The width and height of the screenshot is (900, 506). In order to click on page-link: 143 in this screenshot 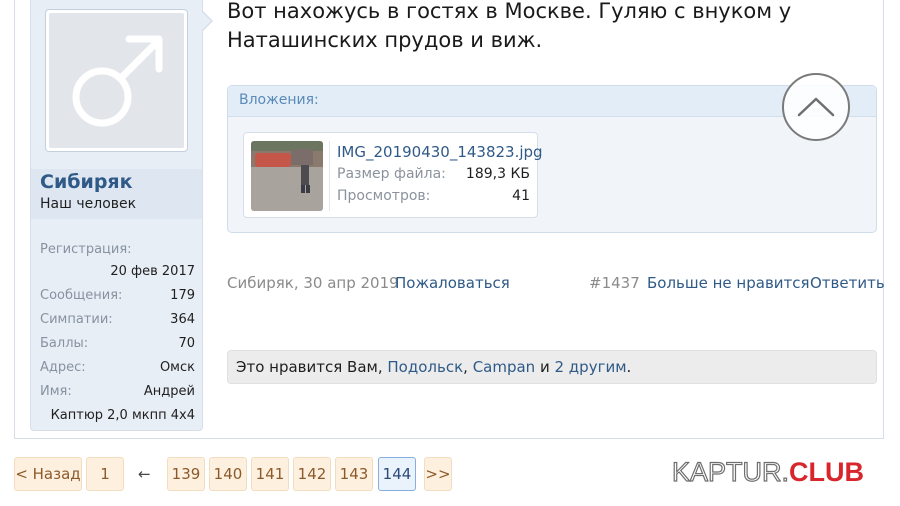, I will do `click(354, 474)`.